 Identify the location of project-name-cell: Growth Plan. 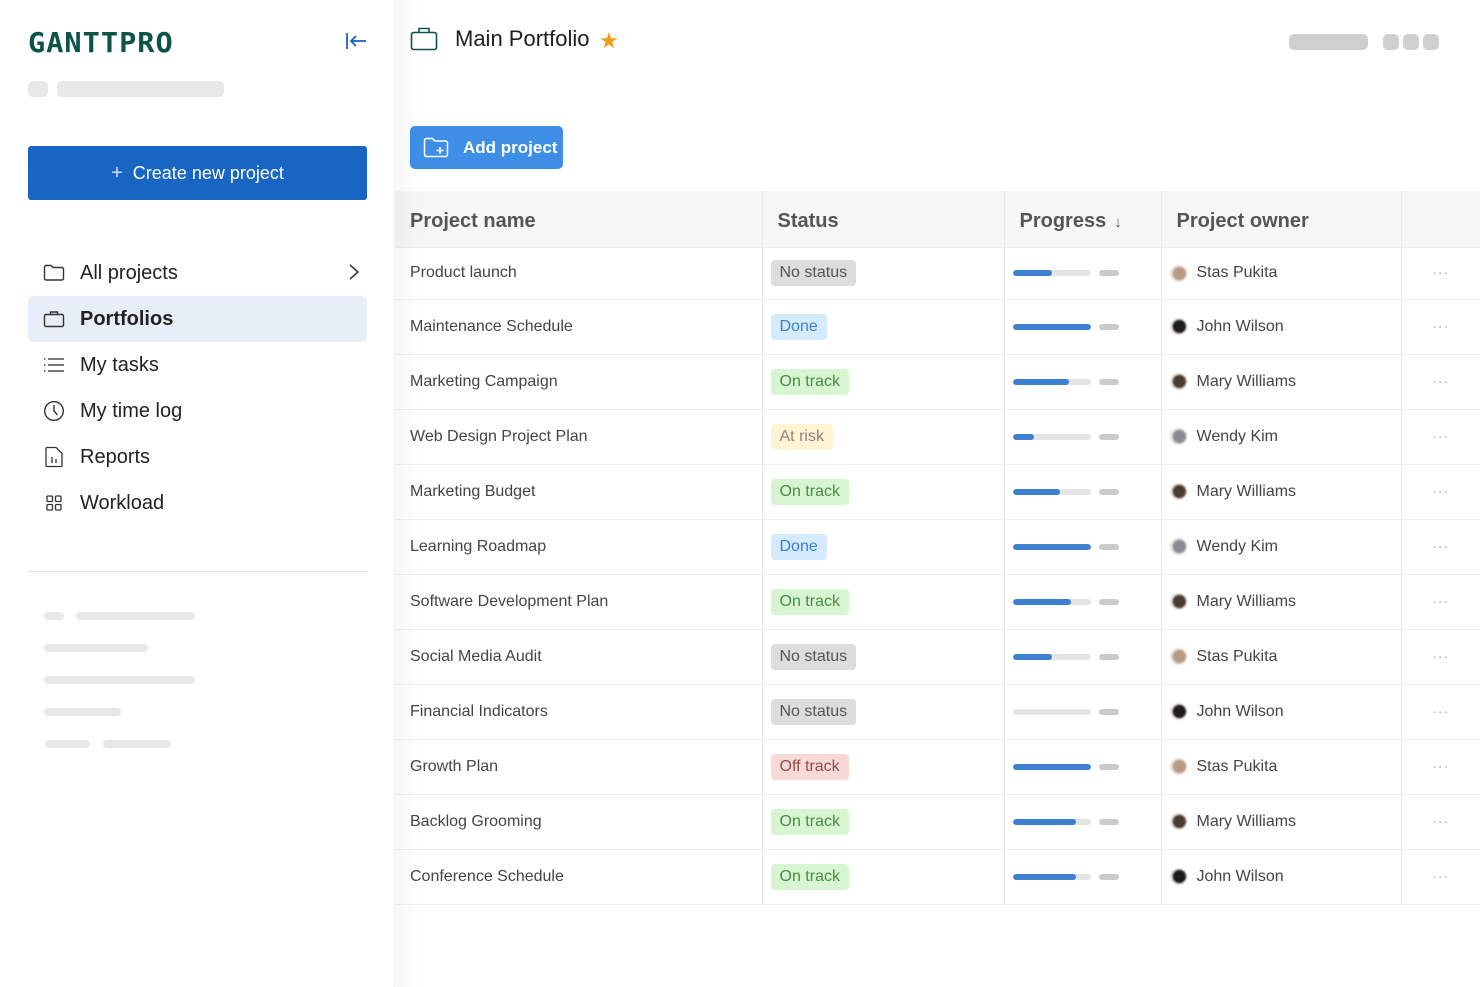
(579, 767).